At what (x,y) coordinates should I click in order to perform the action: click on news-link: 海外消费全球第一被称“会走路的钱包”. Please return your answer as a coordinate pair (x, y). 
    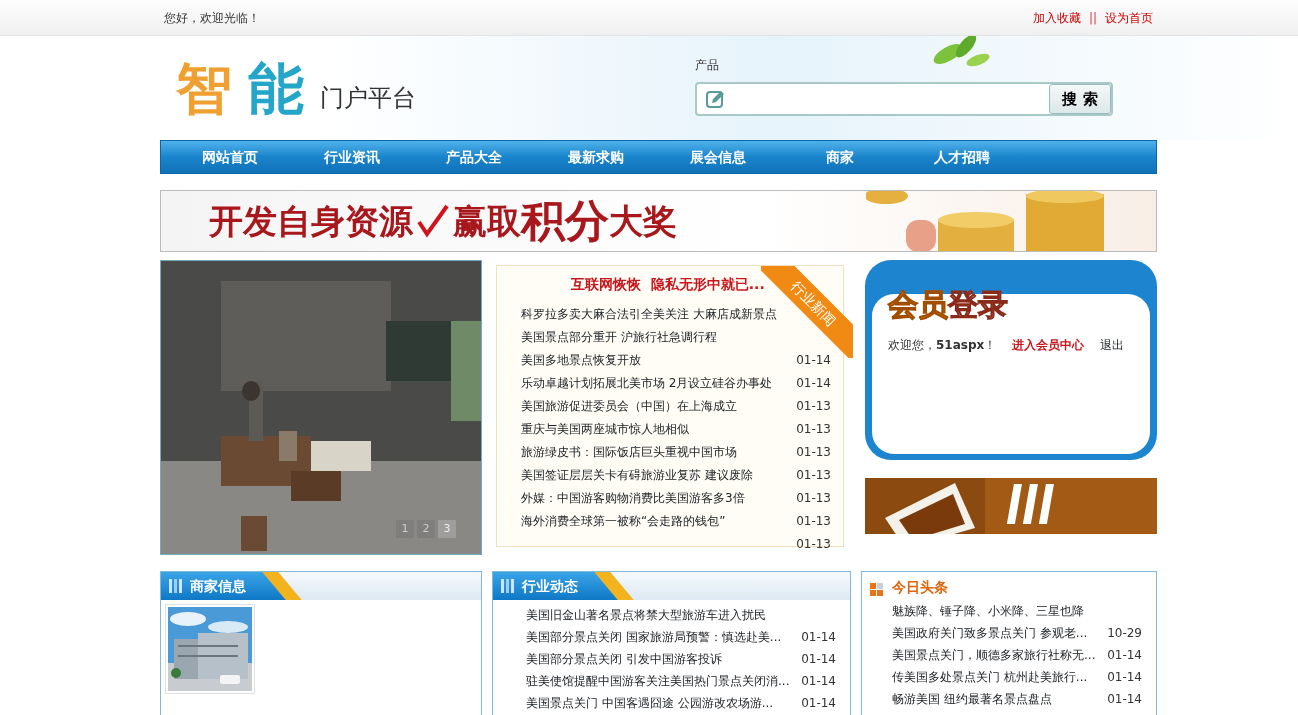
    Looking at the image, I should click on (623, 521).